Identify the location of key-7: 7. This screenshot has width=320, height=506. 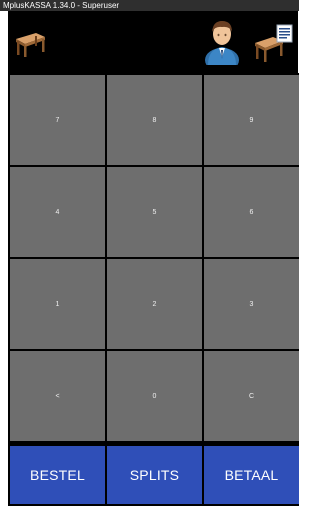
(57, 120).